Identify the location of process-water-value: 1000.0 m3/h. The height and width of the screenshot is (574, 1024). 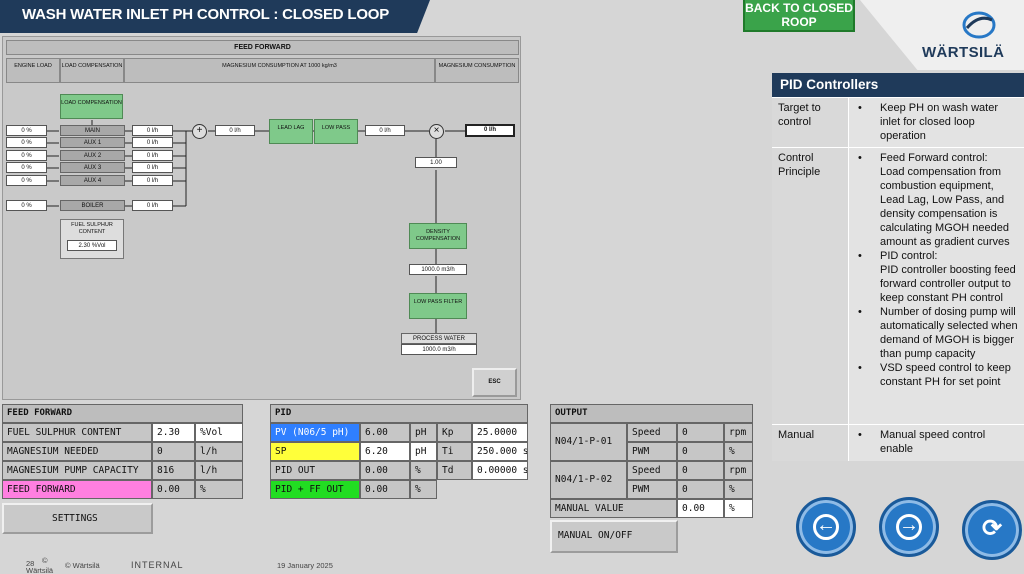
(439, 349).